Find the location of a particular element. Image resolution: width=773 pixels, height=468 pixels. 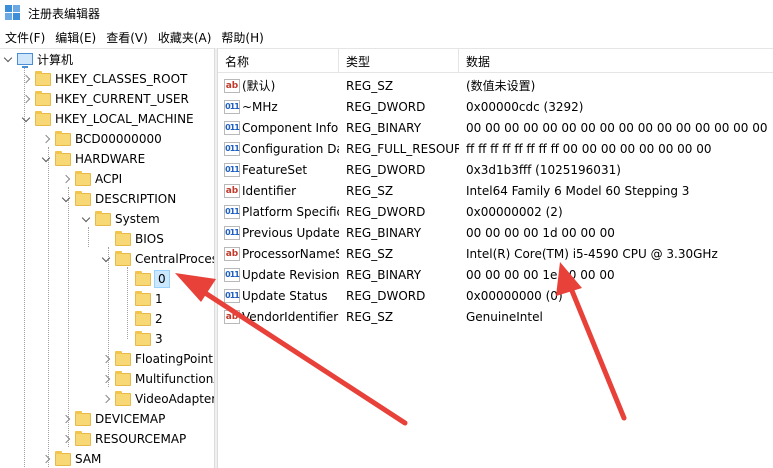

value-data: Intel64 Family 6 Model 60 Stepping 3 is located at coordinates (578, 190).